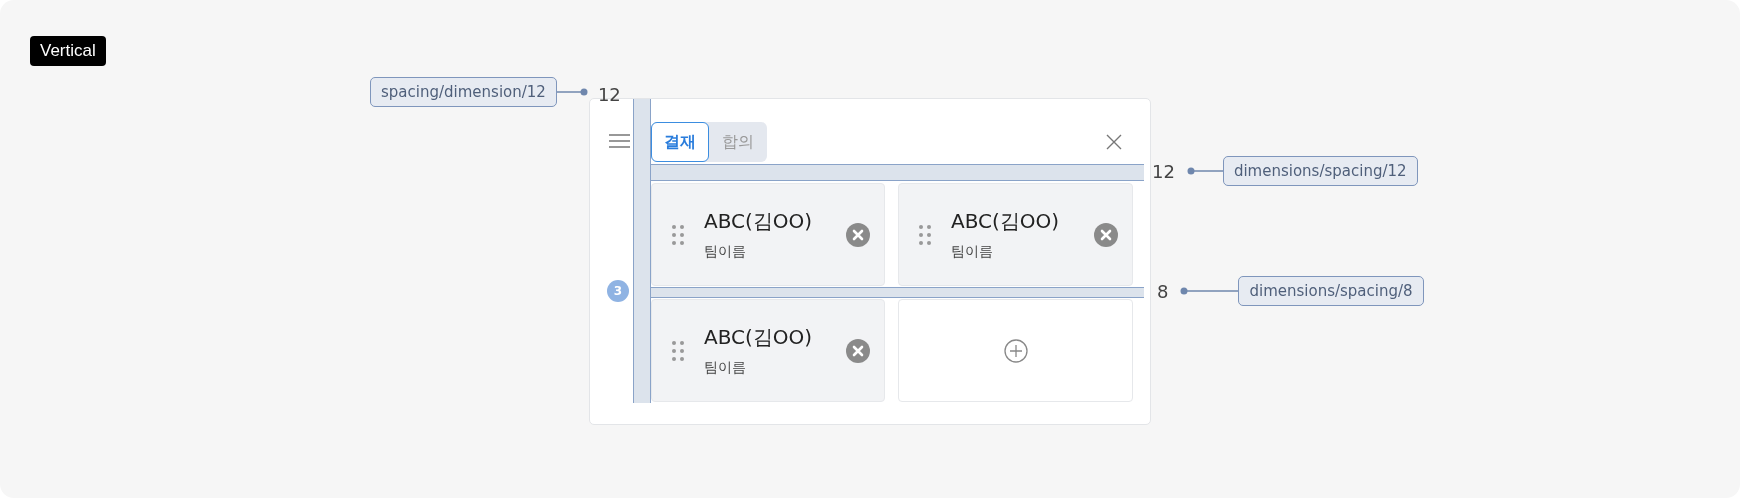 The height and width of the screenshot is (498, 1740). What do you see at coordinates (1331, 291) in the screenshot?
I see `annotation-label: dimensions/spacing/8` at bounding box center [1331, 291].